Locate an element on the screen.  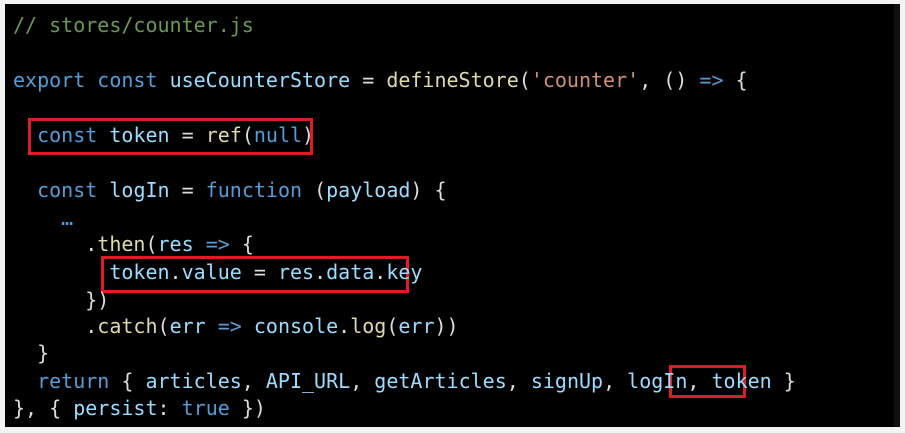
code-token: getArticles is located at coordinates (440, 381).